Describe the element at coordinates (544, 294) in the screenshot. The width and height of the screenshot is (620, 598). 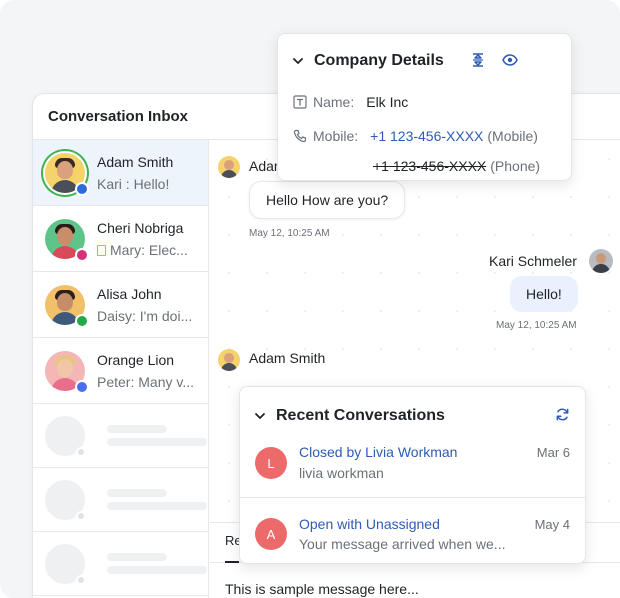
I see `message-bubble: Hello!` at that location.